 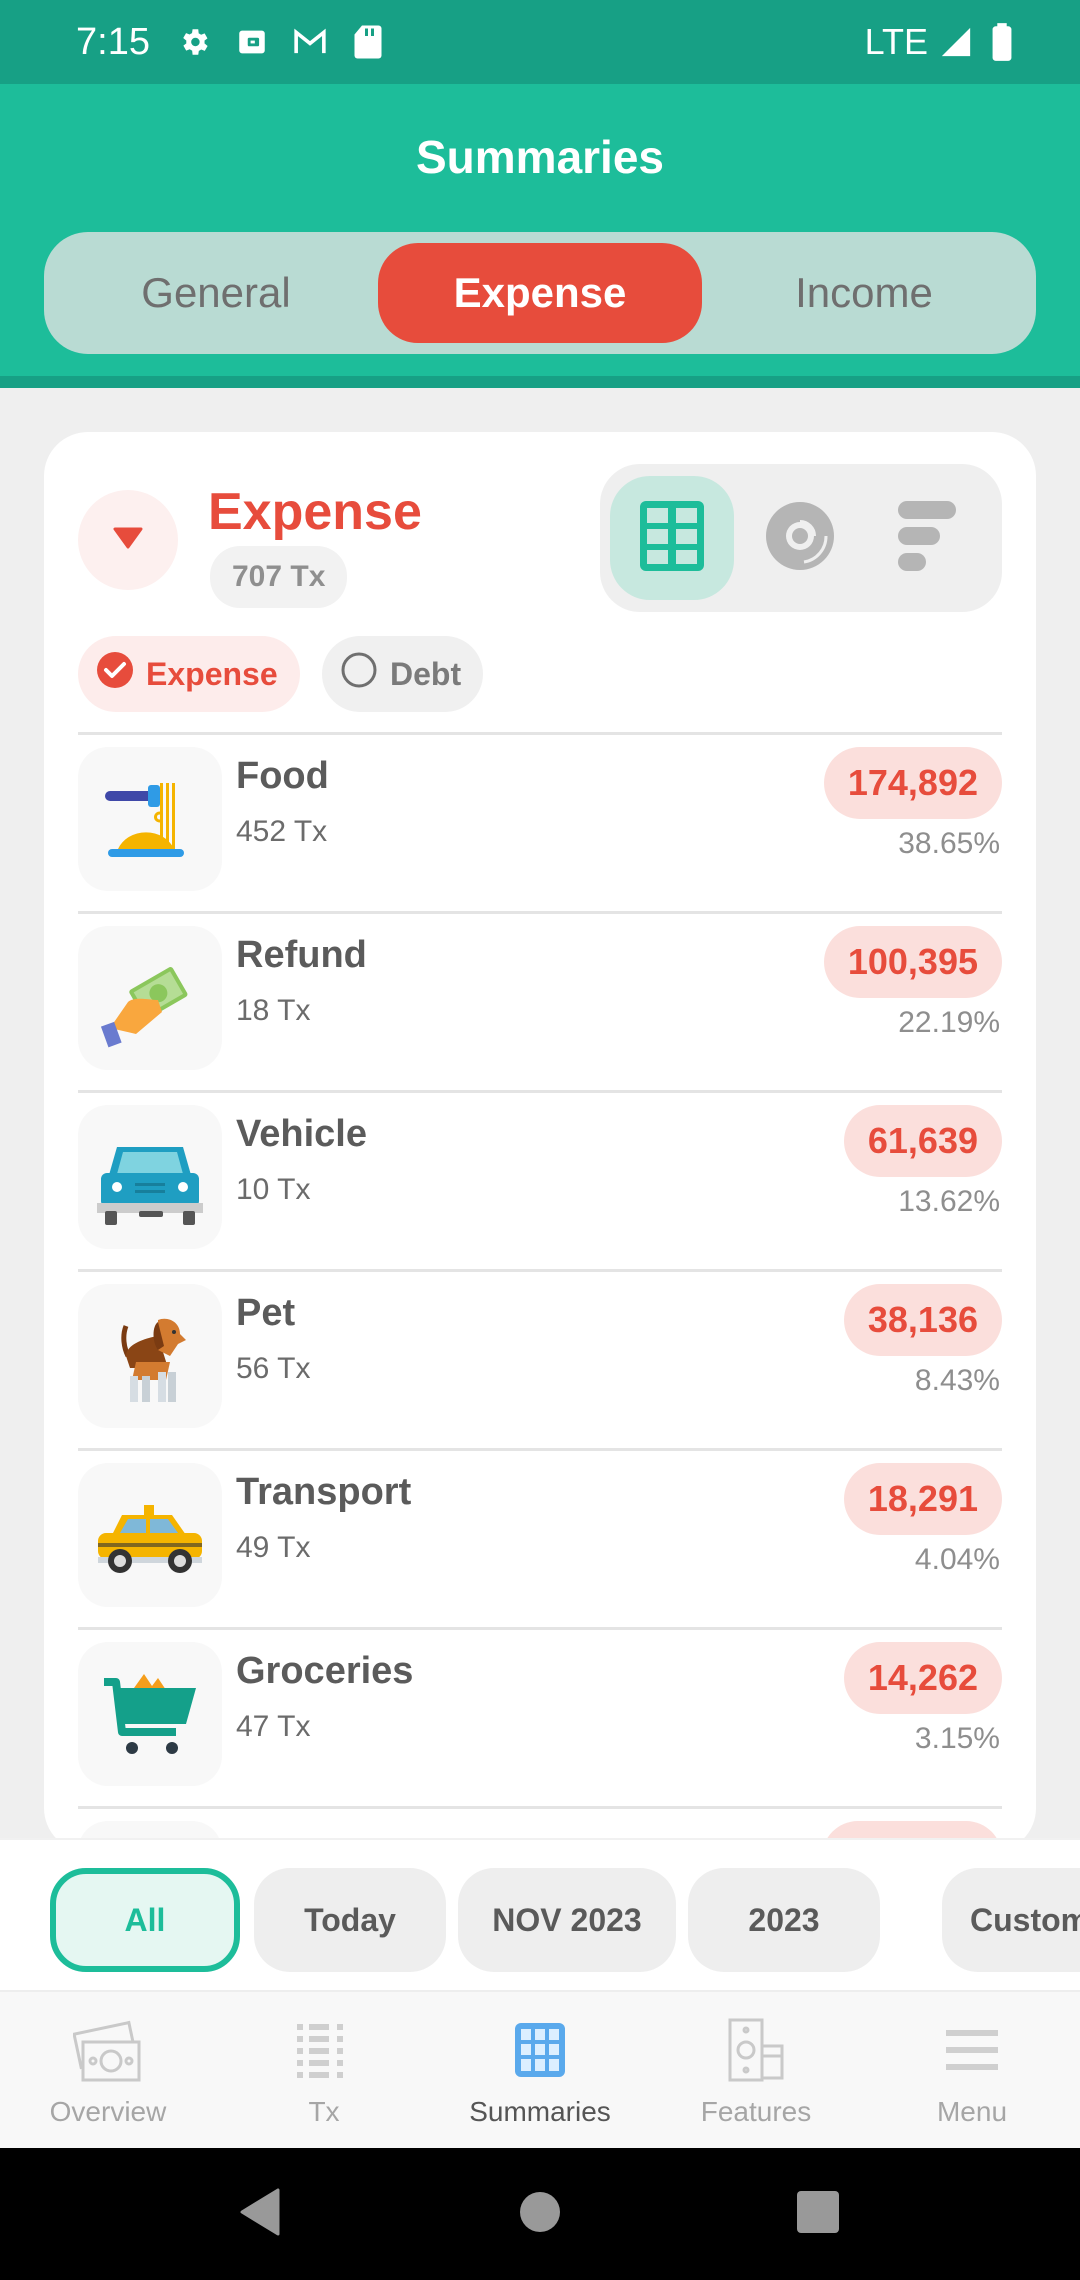 What do you see at coordinates (194, 42) in the screenshot?
I see `gear-icon` at bounding box center [194, 42].